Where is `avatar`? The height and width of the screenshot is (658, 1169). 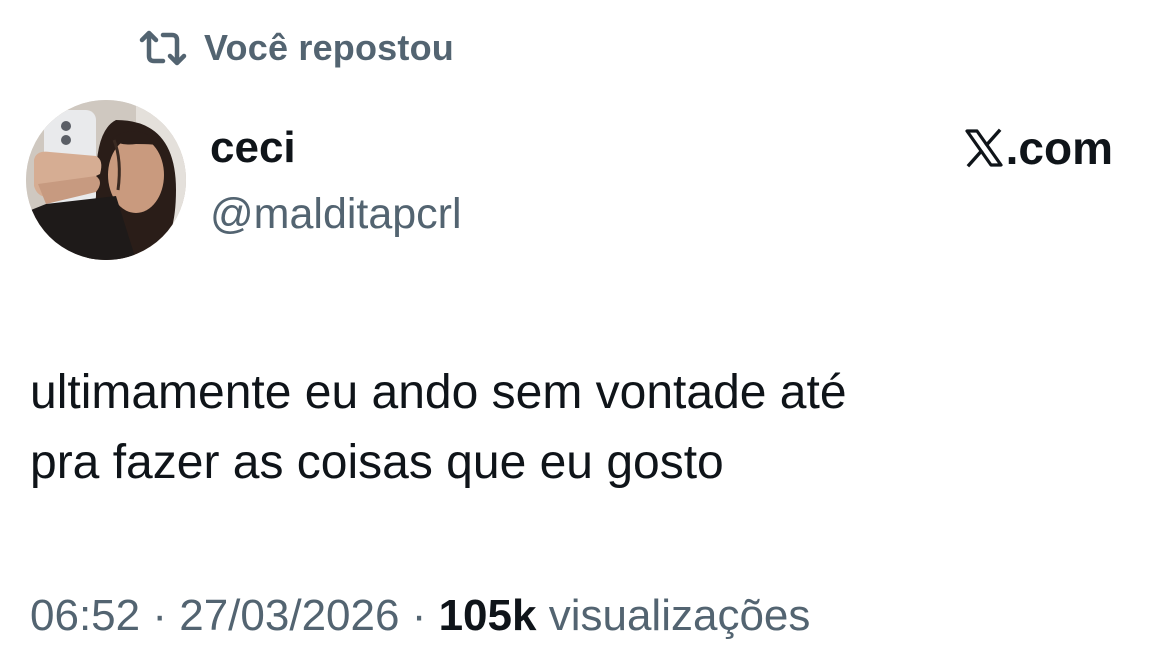
avatar is located at coordinates (106, 180).